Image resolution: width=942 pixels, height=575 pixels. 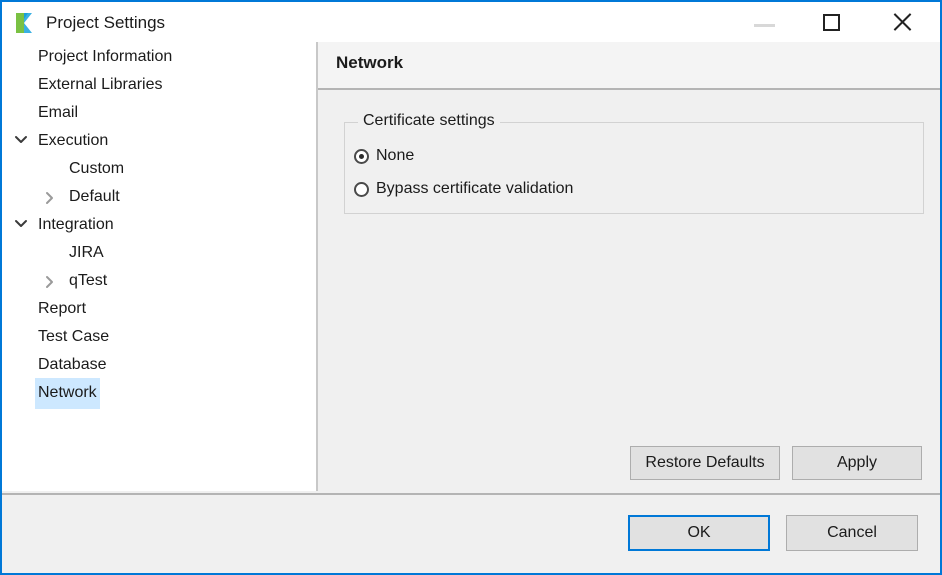 What do you see at coordinates (361, 156) in the screenshot?
I see `radio-selected-icon` at bounding box center [361, 156].